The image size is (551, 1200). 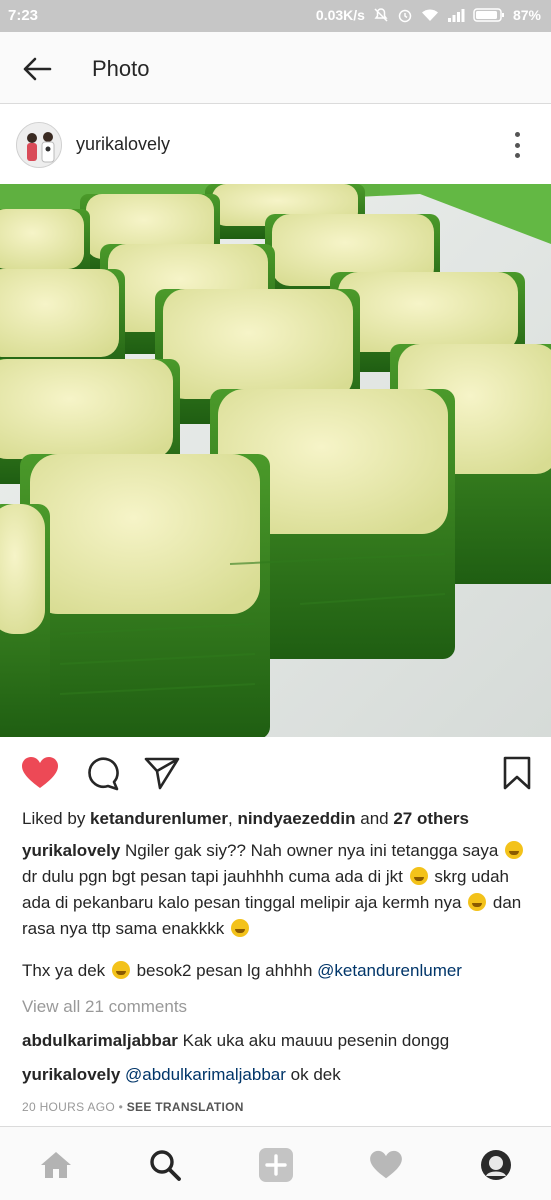 What do you see at coordinates (405, 15) in the screenshot?
I see `alarm-icon` at bounding box center [405, 15].